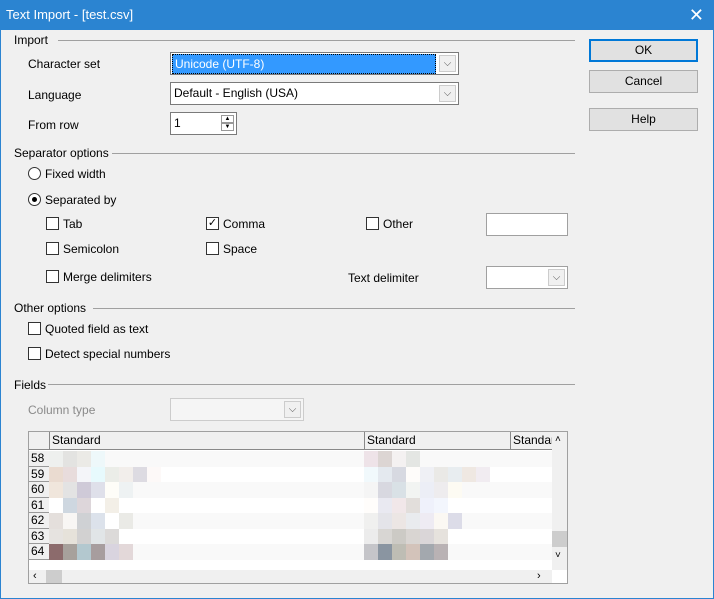 The width and height of the screenshot is (714, 599). I want to click on other-input, so click(527, 224).